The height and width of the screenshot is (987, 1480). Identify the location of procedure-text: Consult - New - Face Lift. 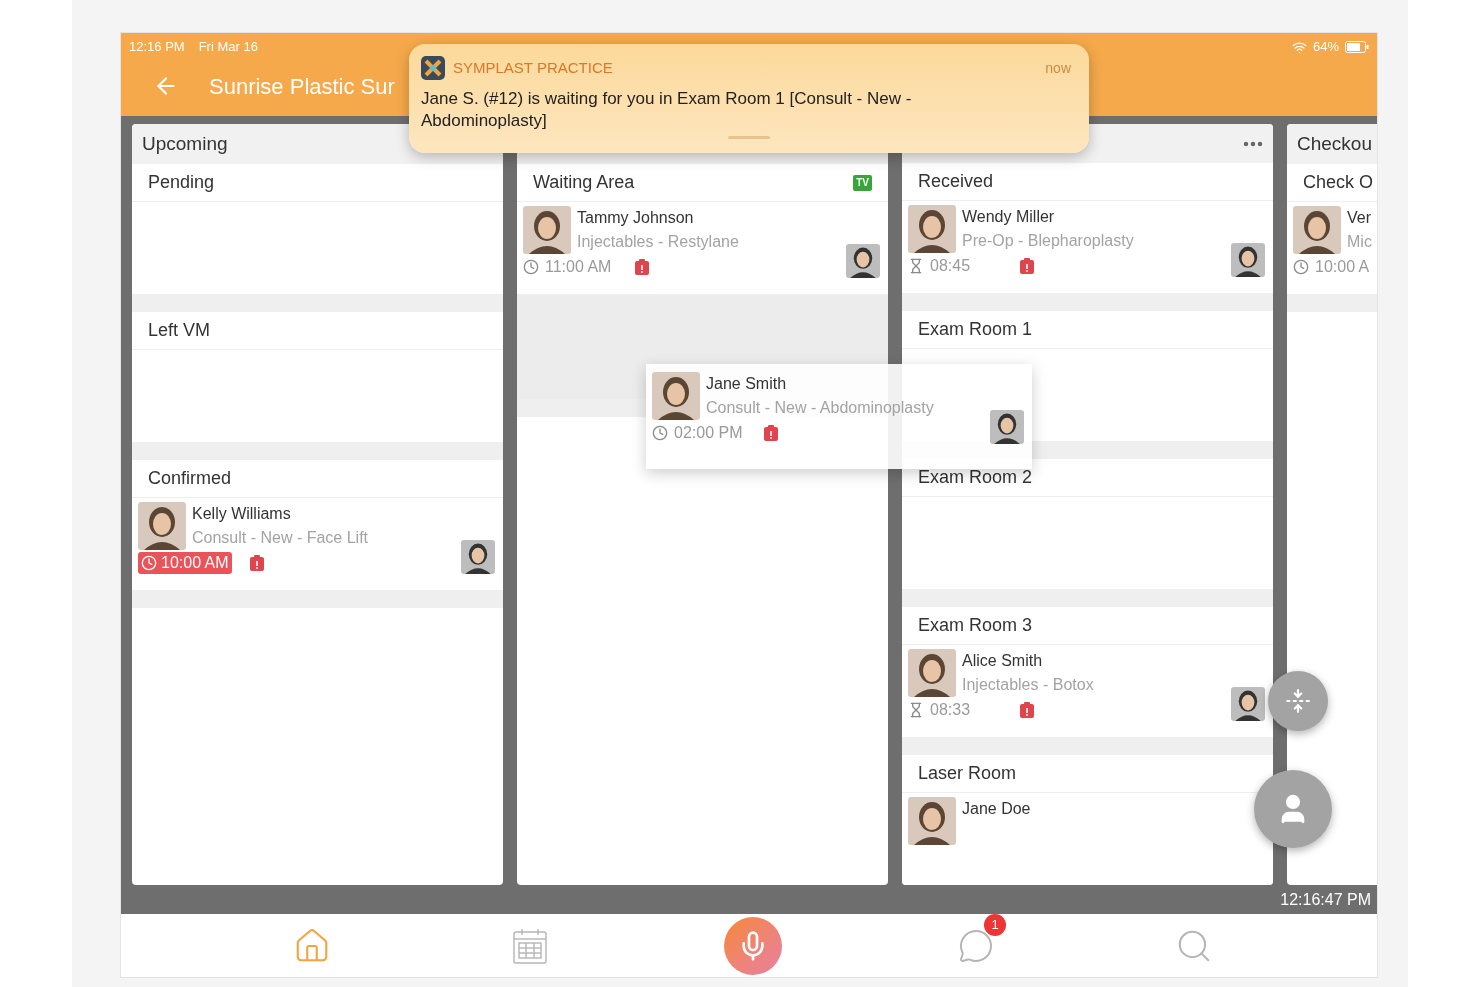
(280, 538).